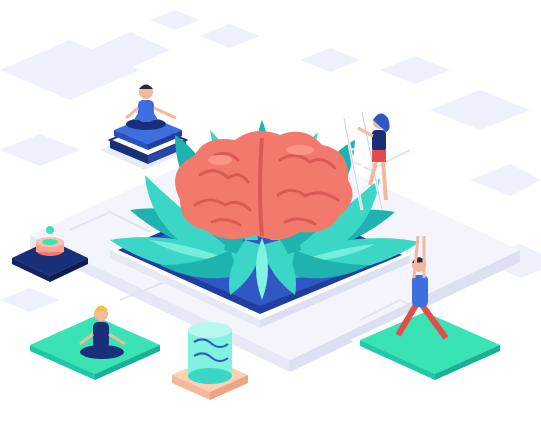  What do you see at coordinates (264, 185) in the screenshot?
I see `brain-icon` at bounding box center [264, 185].